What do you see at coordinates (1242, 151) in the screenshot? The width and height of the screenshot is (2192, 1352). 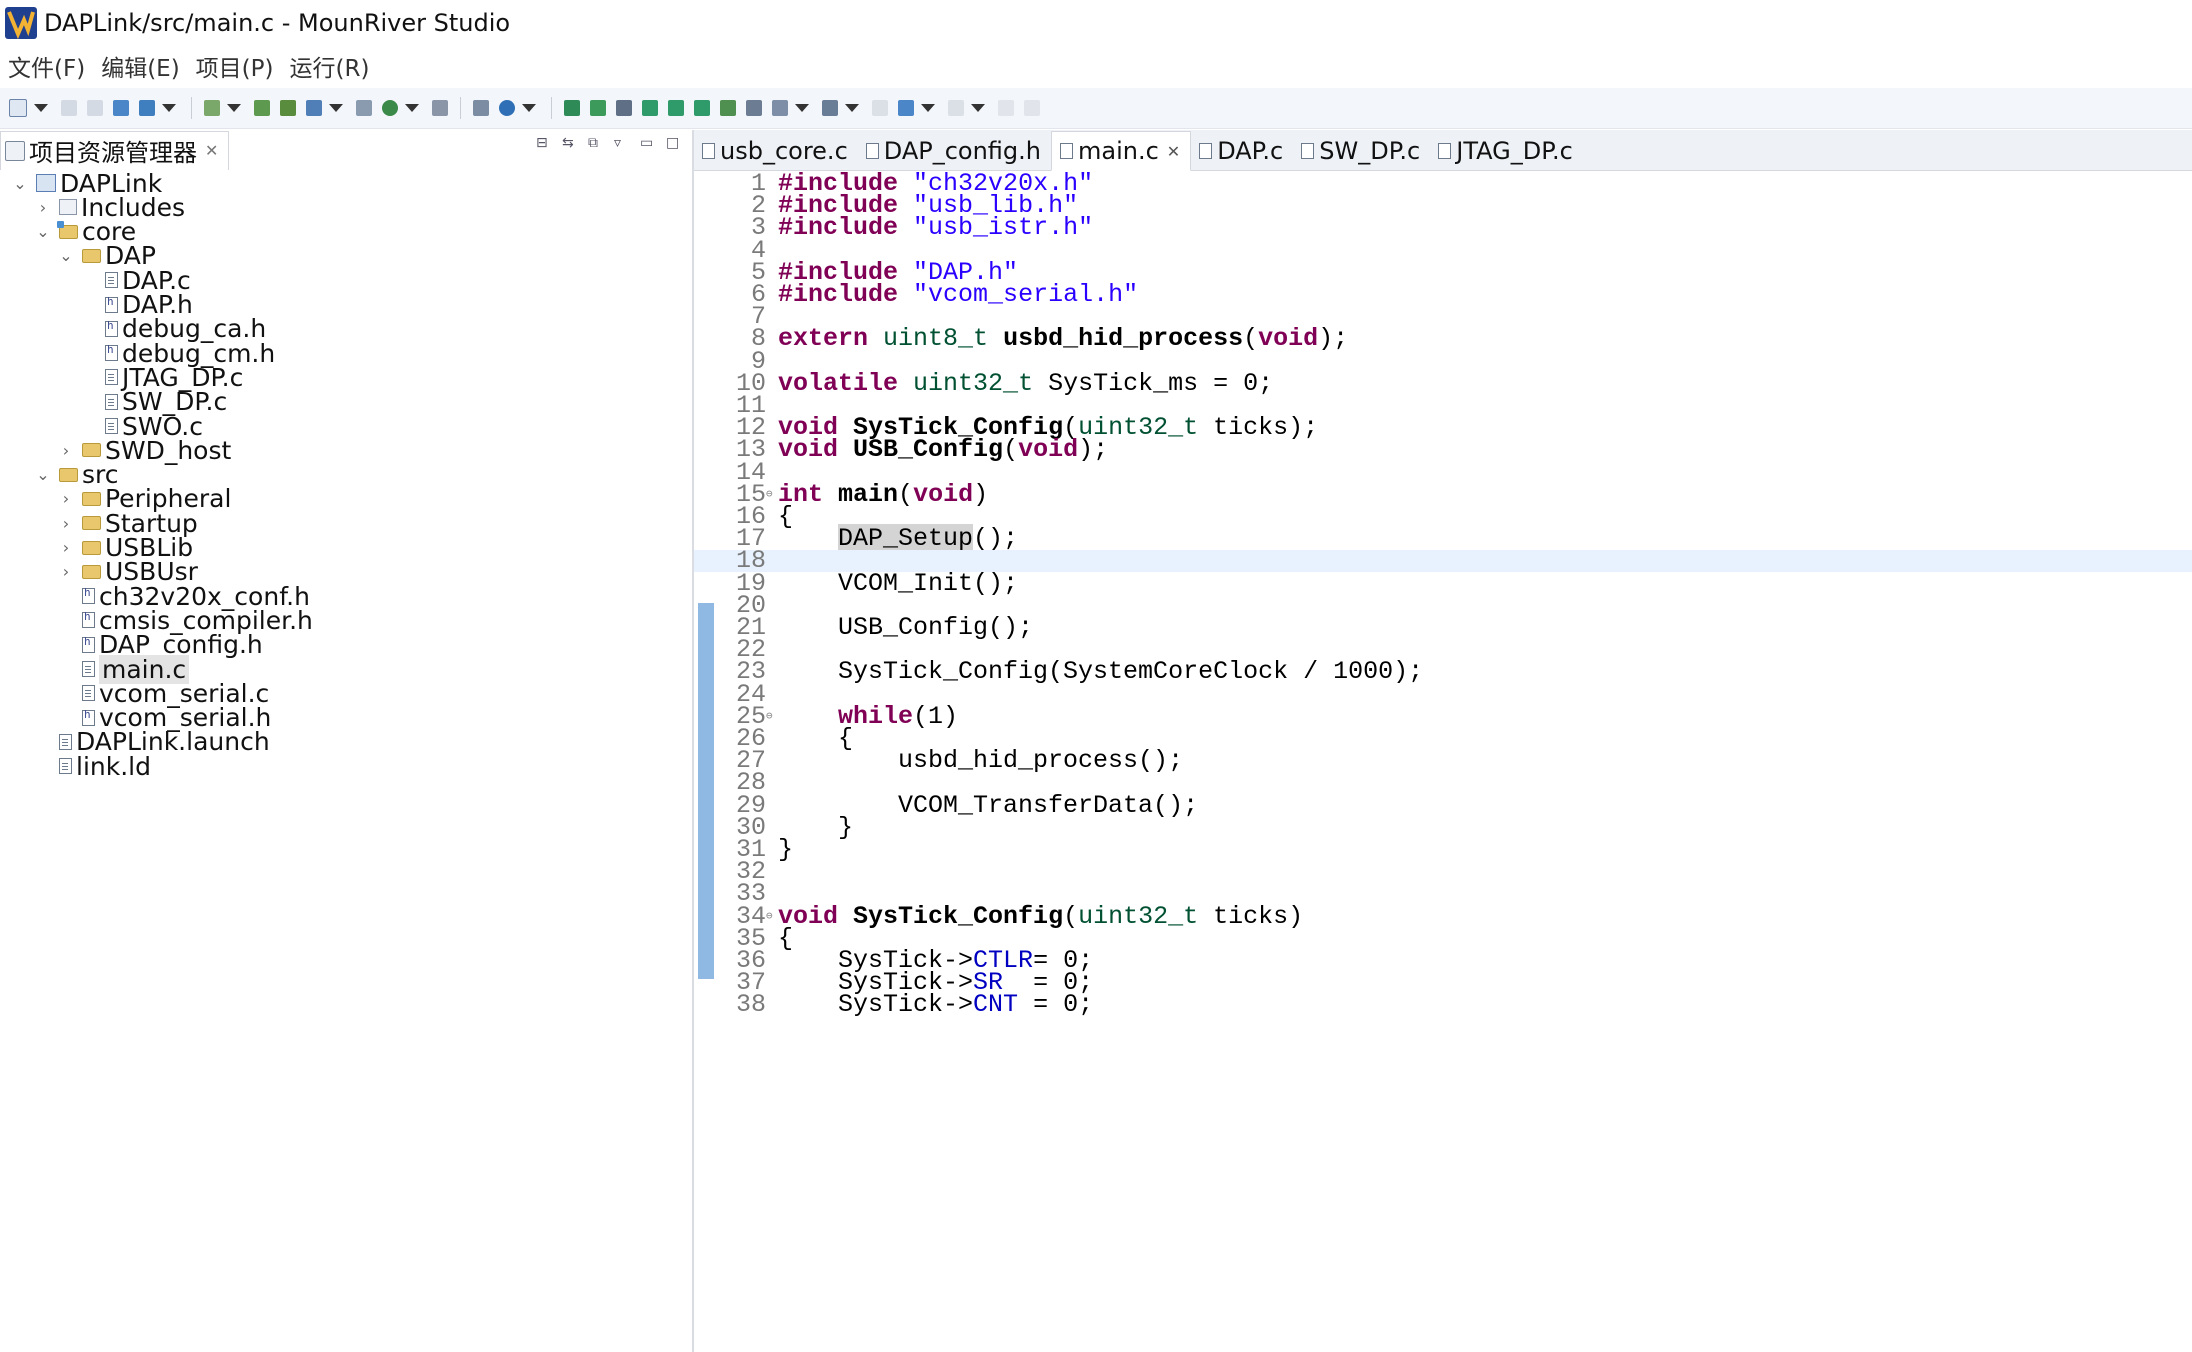 I see `editor-tab: DAP.c` at bounding box center [1242, 151].